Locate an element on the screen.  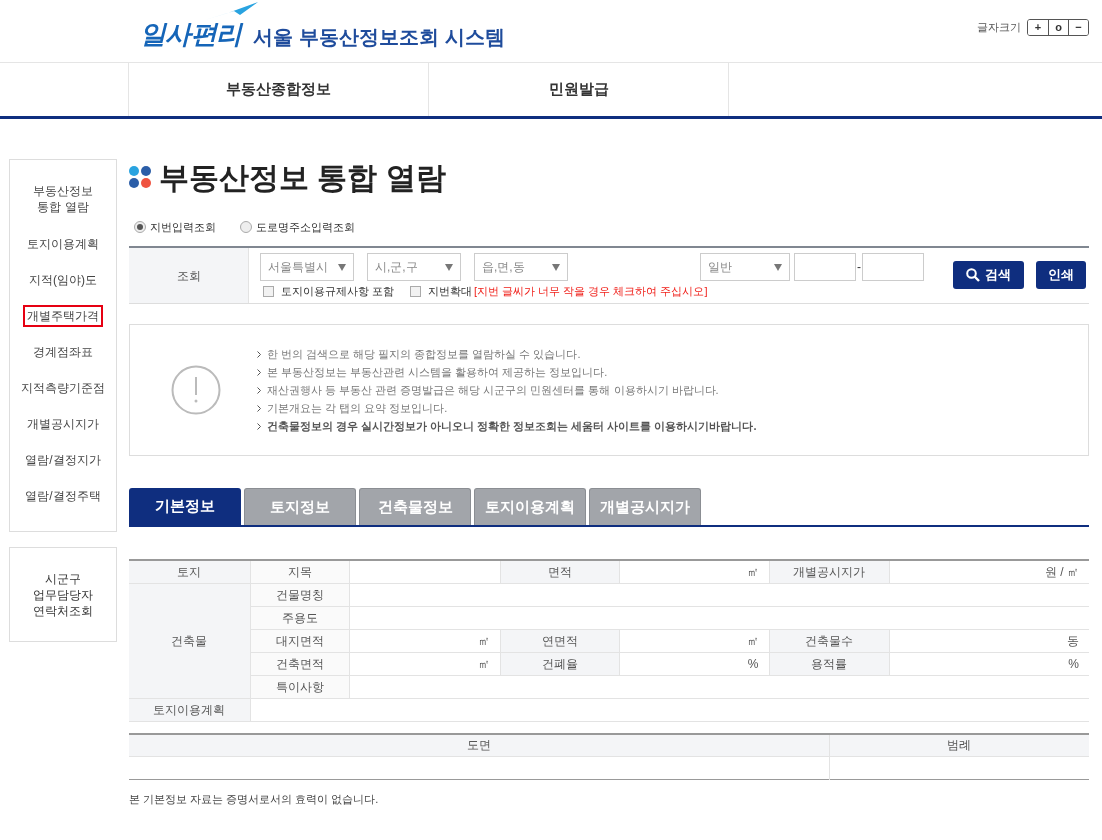
font-size-button: − is located at coordinates (1078, 27).